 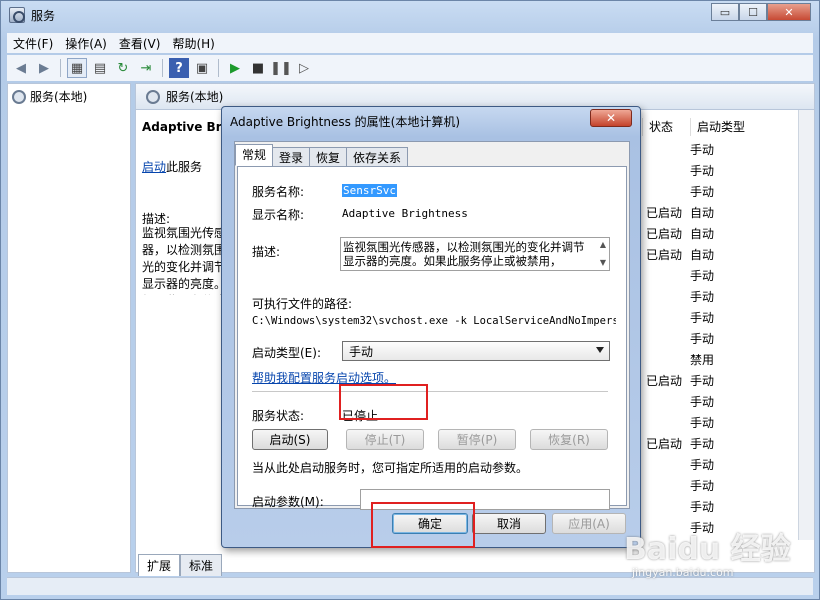 What do you see at coordinates (123, 68) in the screenshot?
I see `refresh-icon: ↻` at bounding box center [123, 68].